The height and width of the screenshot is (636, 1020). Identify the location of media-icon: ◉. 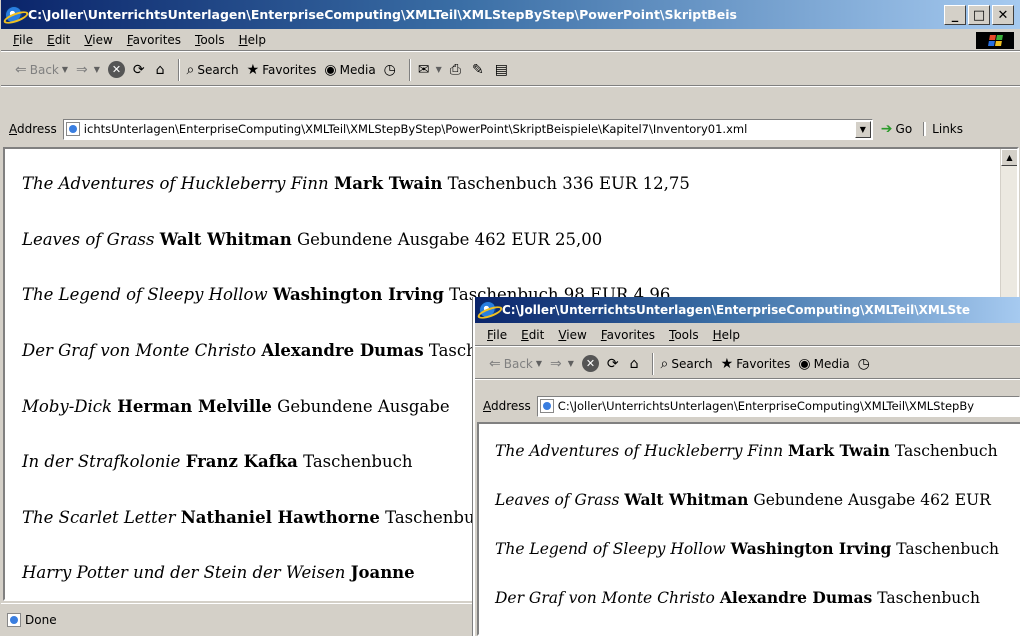
(330, 69).